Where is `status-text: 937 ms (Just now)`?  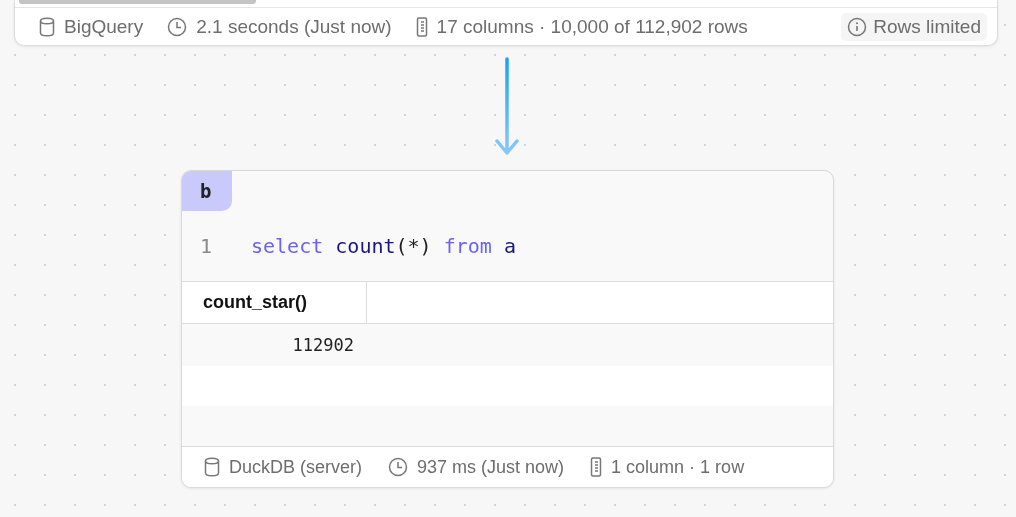
status-text: 937 ms (Just now) is located at coordinates (491, 467).